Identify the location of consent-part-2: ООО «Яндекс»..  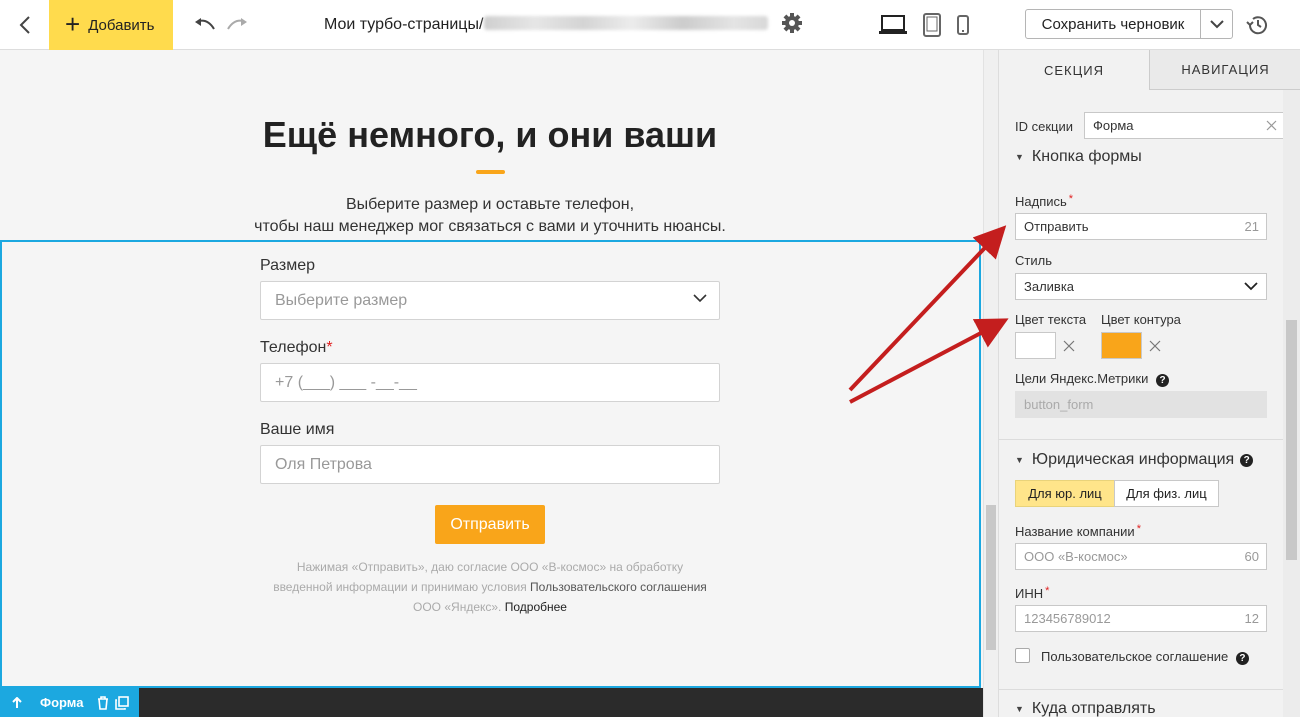
(459, 607).